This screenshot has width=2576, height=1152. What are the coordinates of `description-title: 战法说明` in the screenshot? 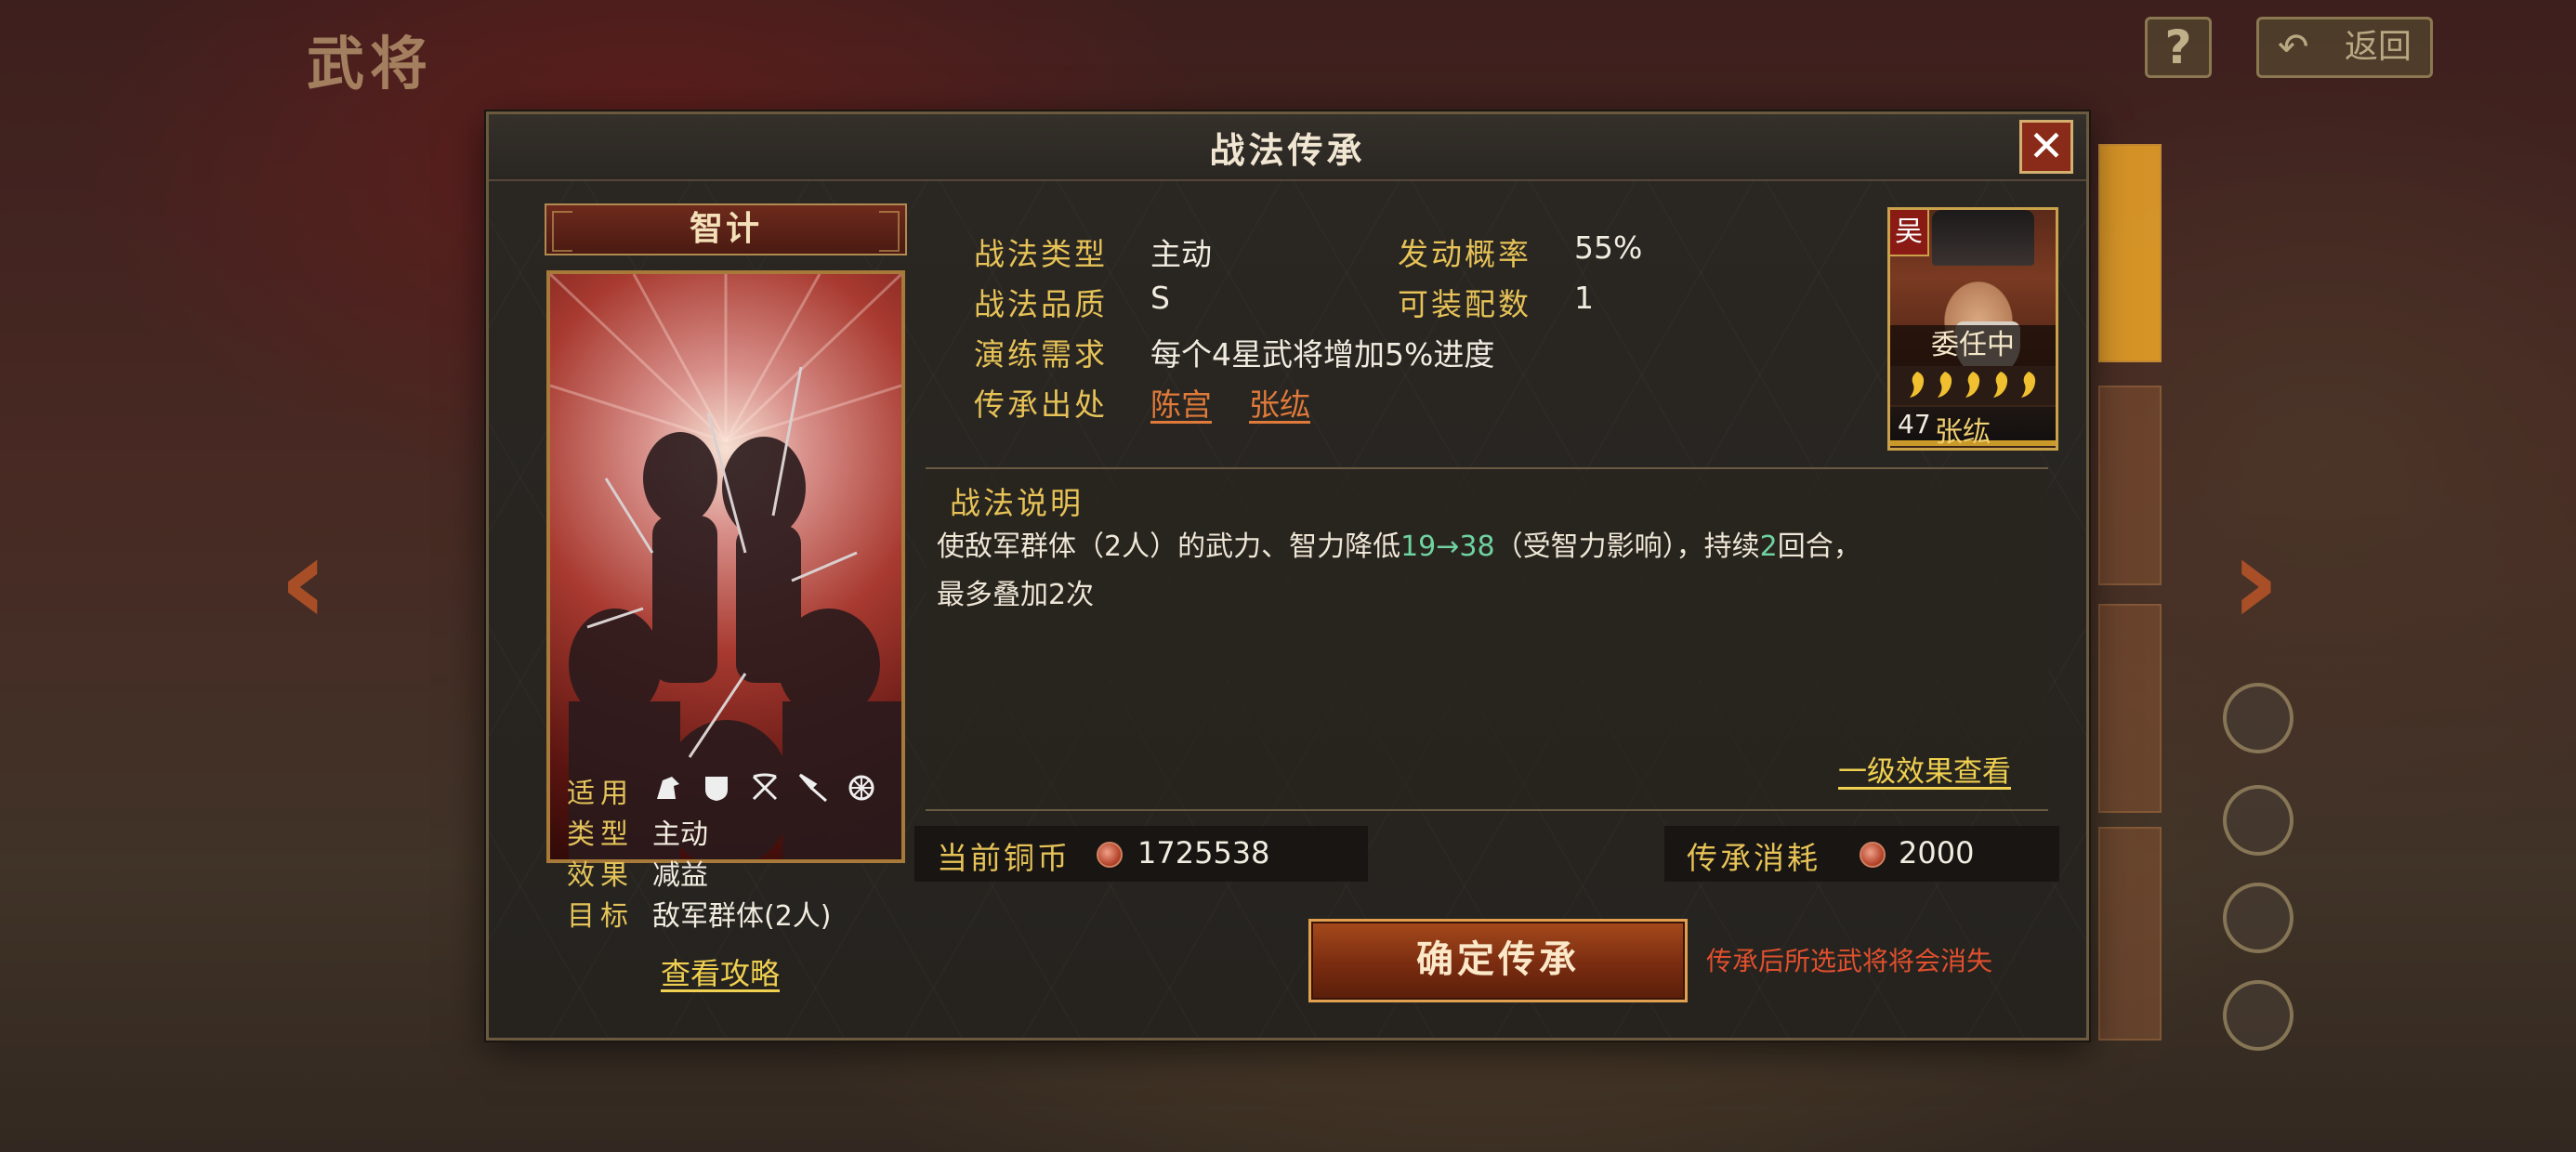 It's located at (1017, 503).